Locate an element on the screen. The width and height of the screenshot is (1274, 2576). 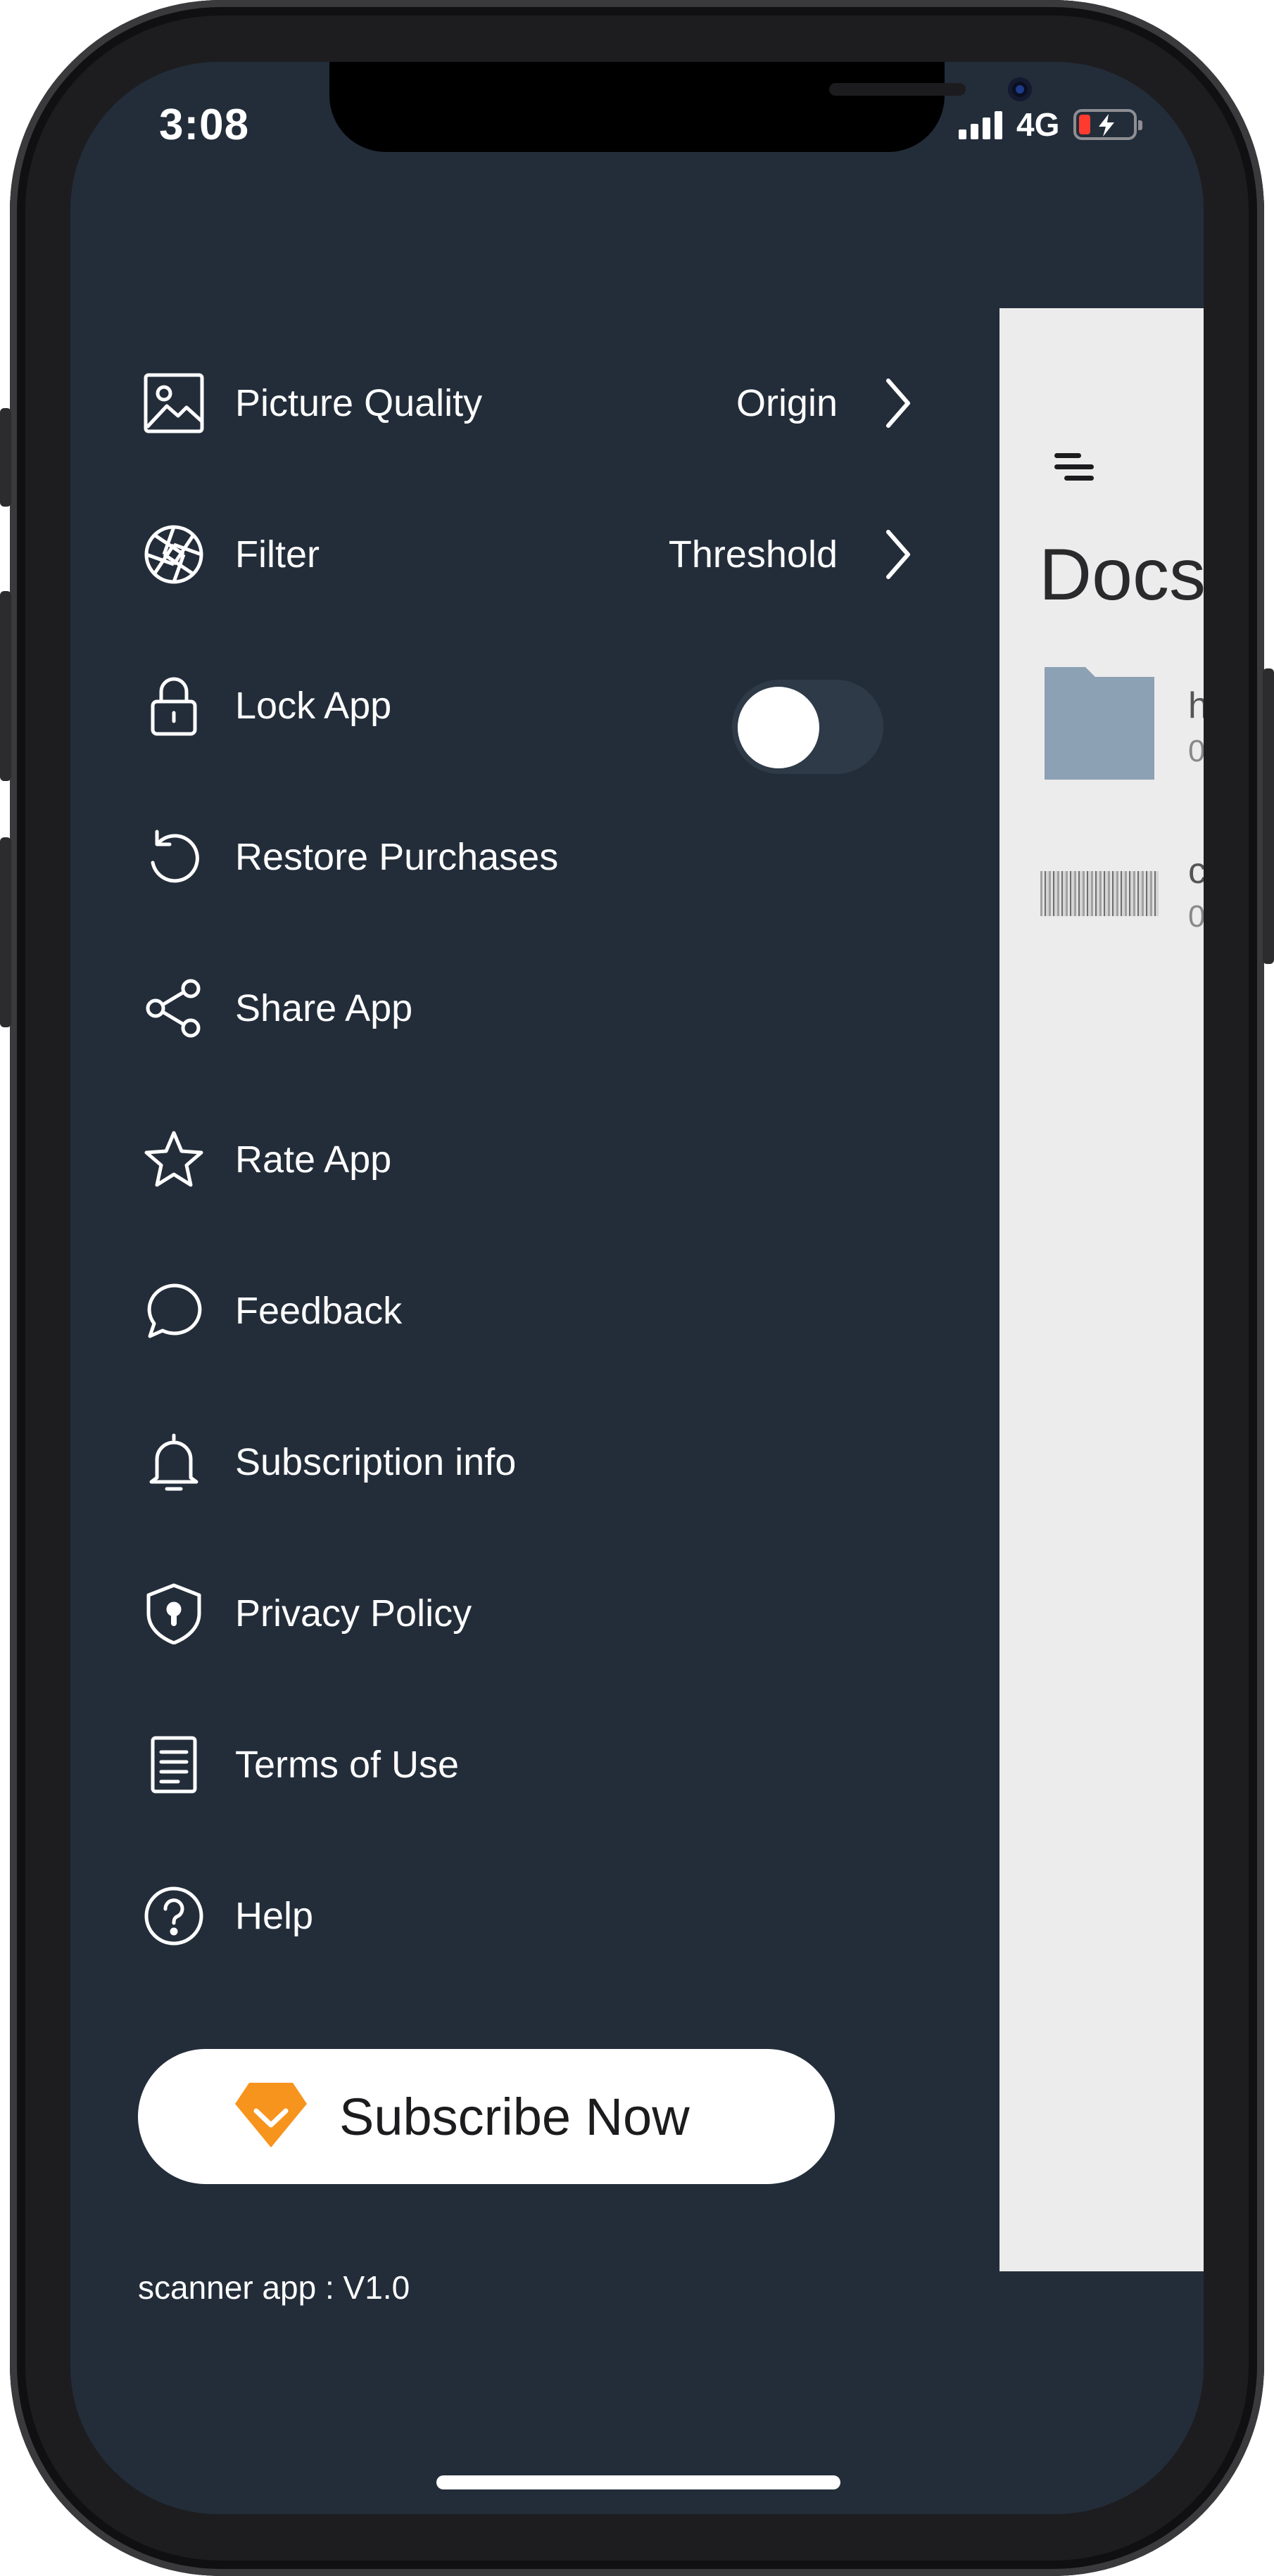
menu-item-rate-app: Rate App is located at coordinates (527, 1159).